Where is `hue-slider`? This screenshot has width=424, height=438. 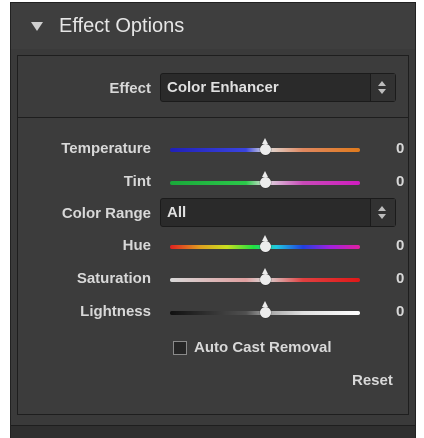 hue-slider is located at coordinates (265, 243).